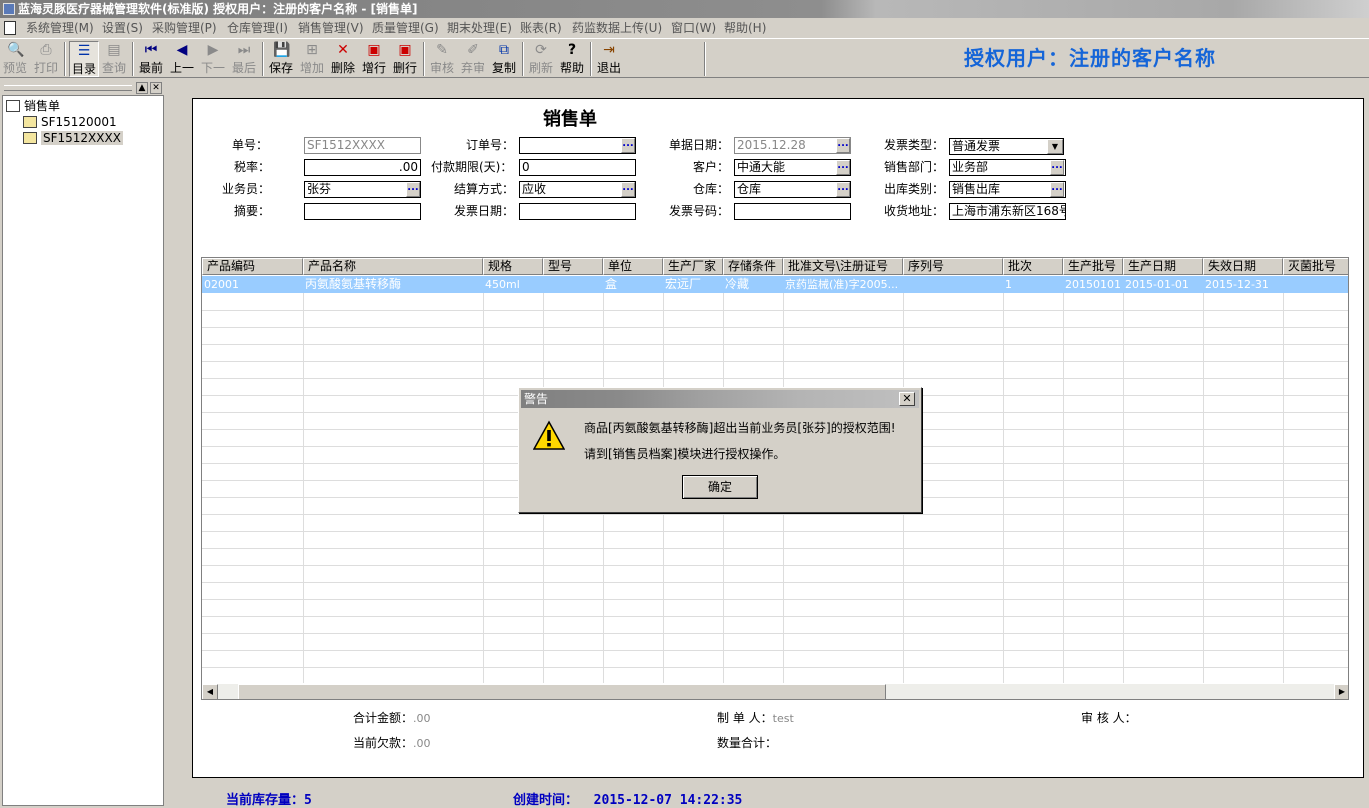  I want to click on query-button: ▤ 查询, so click(114, 59).